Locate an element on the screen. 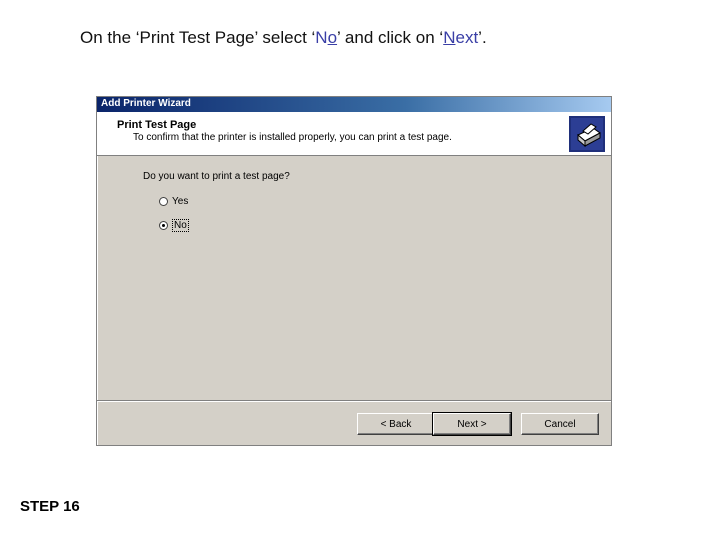 The width and height of the screenshot is (720, 540). cancel-button: Cancel is located at coordinates (560, 424).